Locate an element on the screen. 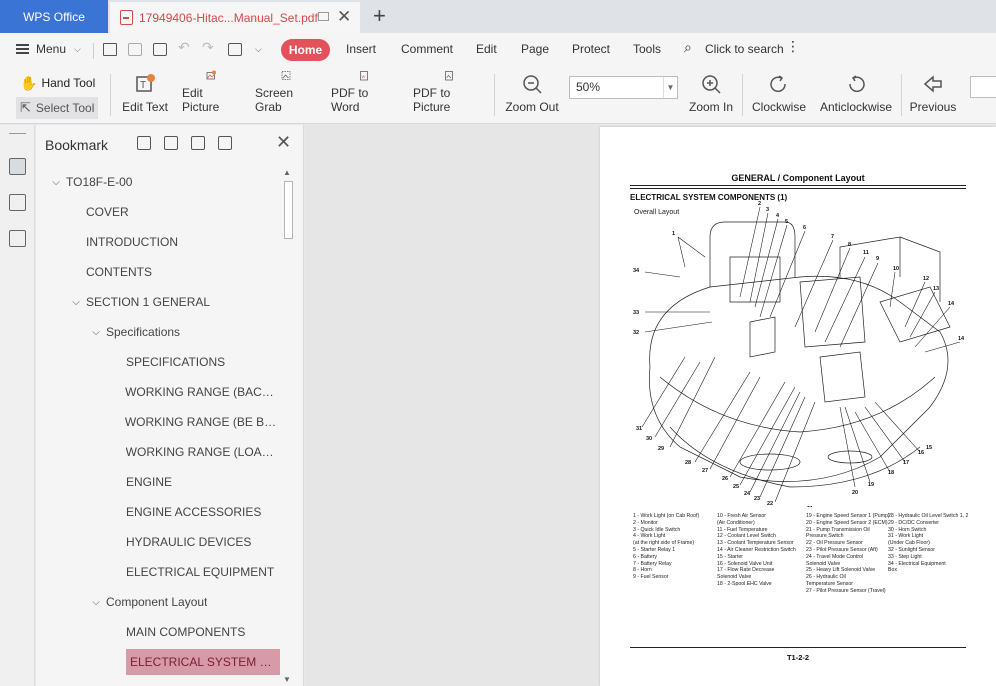 Image resolution: width=996 pixels, height=686 pixels. zoom-out-button: Zoom Out is located at coordinates (532, 95).